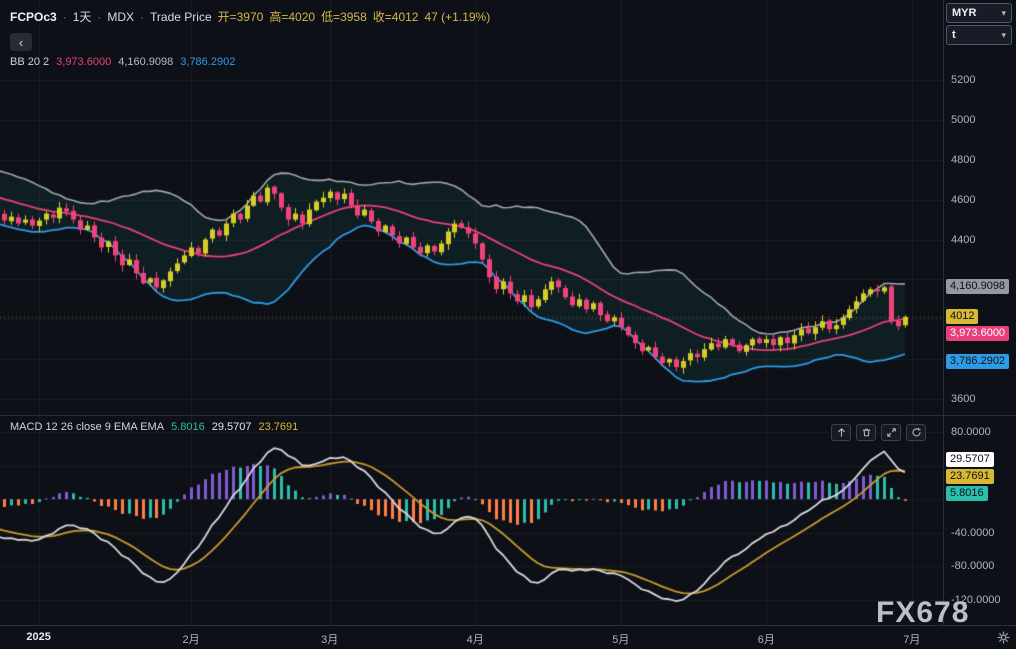 This screenshot has width=1016, height=649. I want to click on pane-divider, so click(508, 415).